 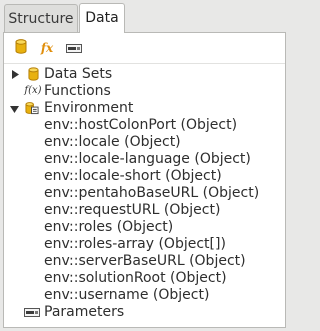 I want to click on tree-item-env: env::locale-language (Object), so click(x=147, y=159).